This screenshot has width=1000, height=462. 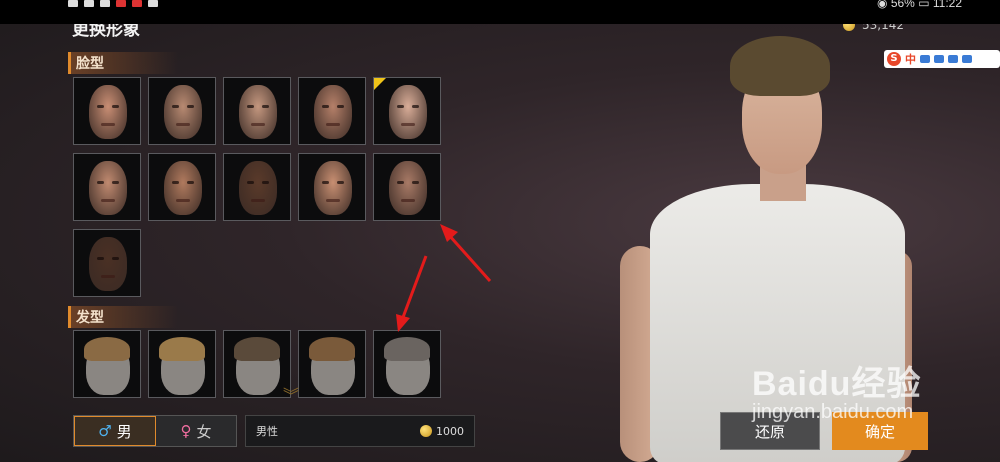 I want to click on watermark-brand: Baidu经验, so click(x=837, y=384).